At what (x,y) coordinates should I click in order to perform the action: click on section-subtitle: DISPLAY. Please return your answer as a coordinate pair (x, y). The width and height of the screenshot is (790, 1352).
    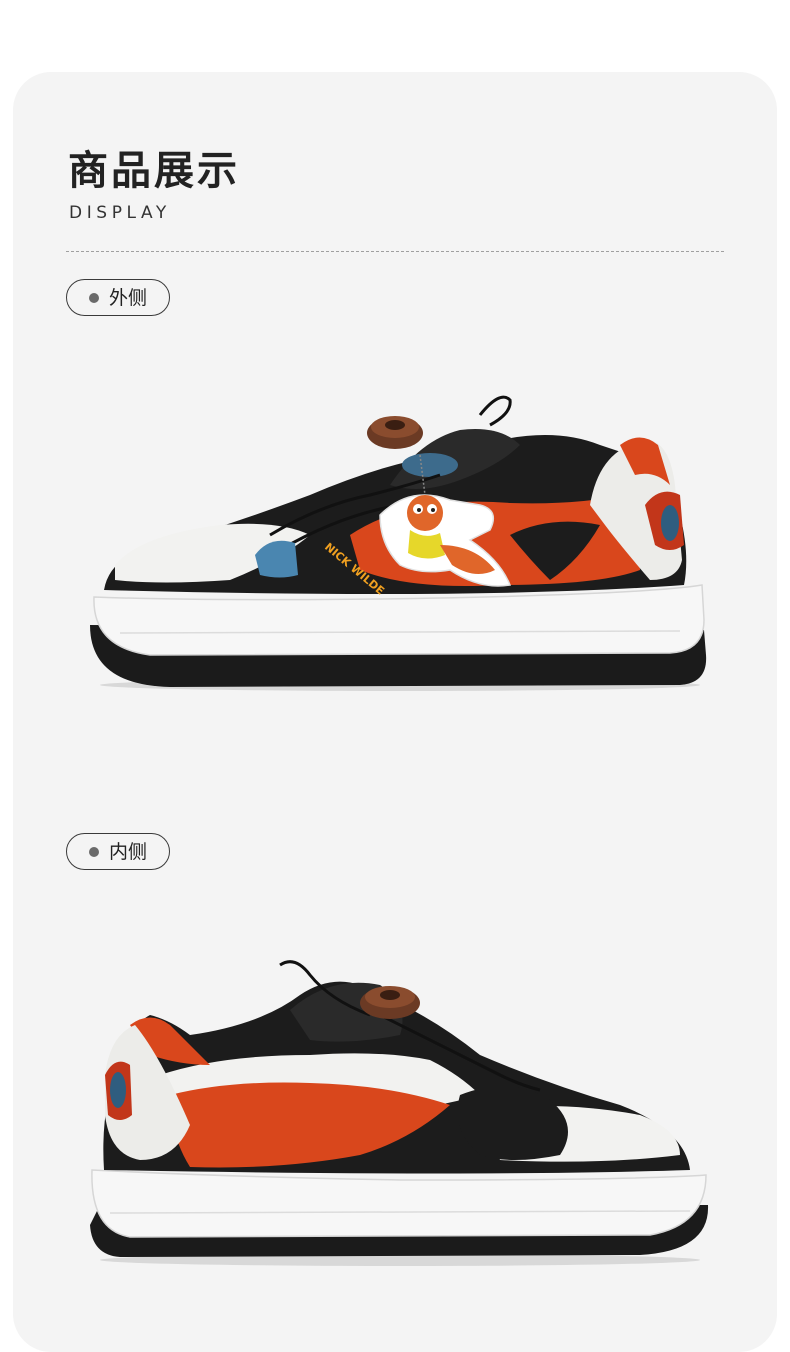
    Looking at the image, I should click on (120, 213).